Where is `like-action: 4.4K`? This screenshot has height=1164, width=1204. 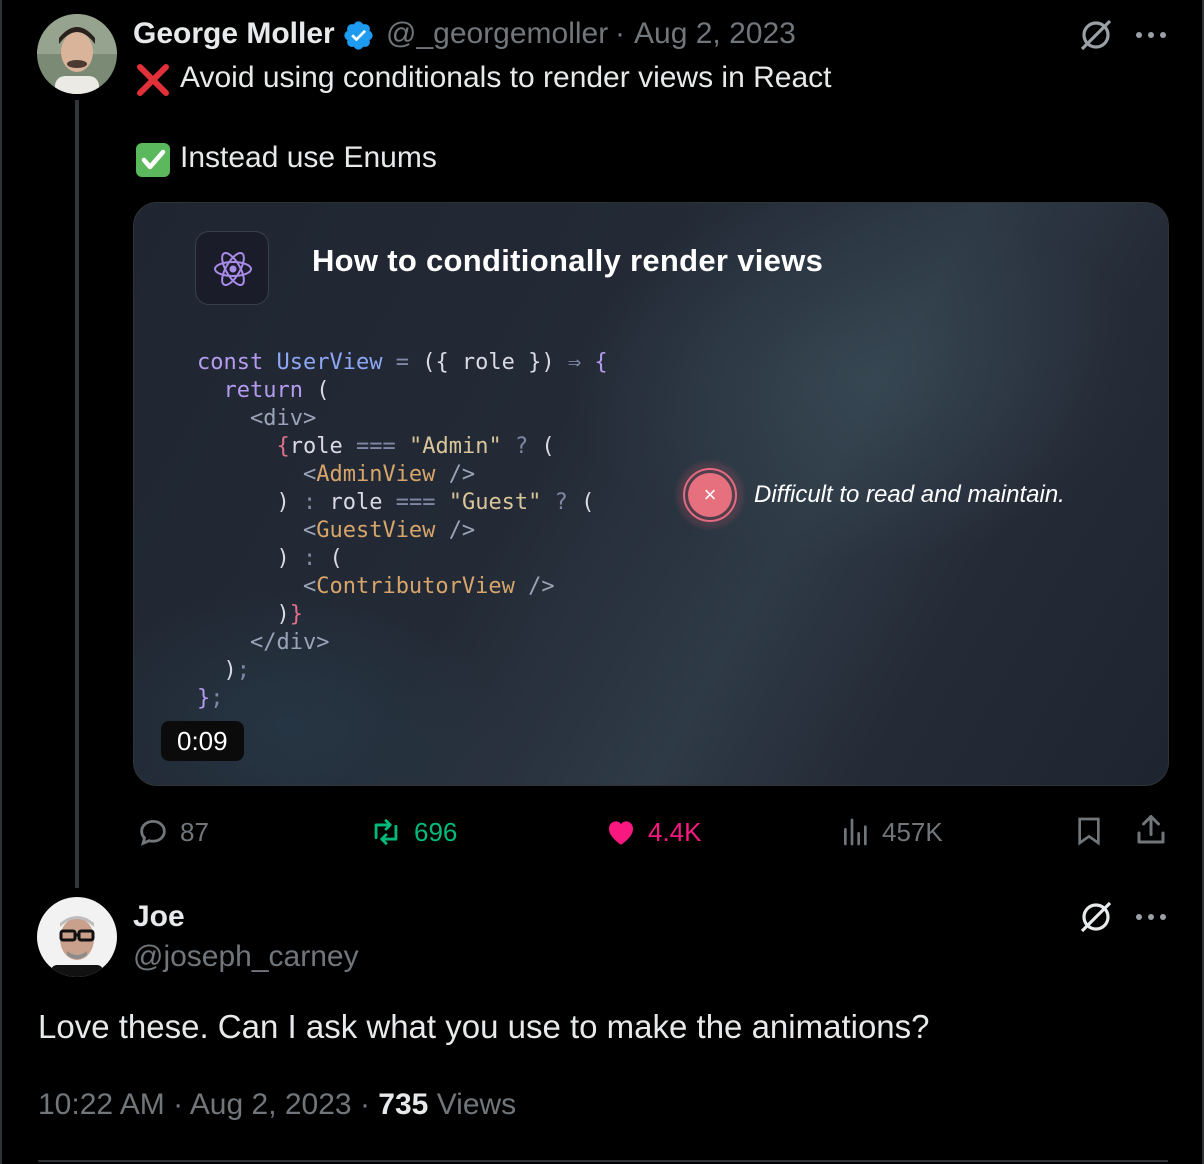
like-action: 4.4K is located at coordinates (653, 832).